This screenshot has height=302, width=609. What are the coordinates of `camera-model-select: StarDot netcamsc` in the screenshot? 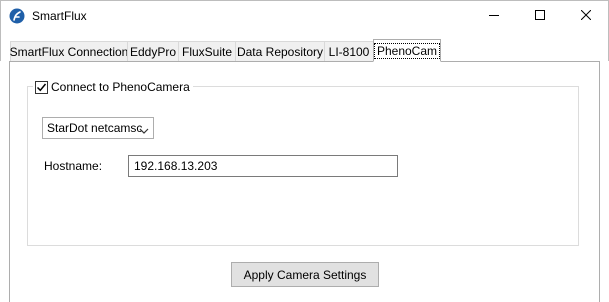 It's located at (98, 128).